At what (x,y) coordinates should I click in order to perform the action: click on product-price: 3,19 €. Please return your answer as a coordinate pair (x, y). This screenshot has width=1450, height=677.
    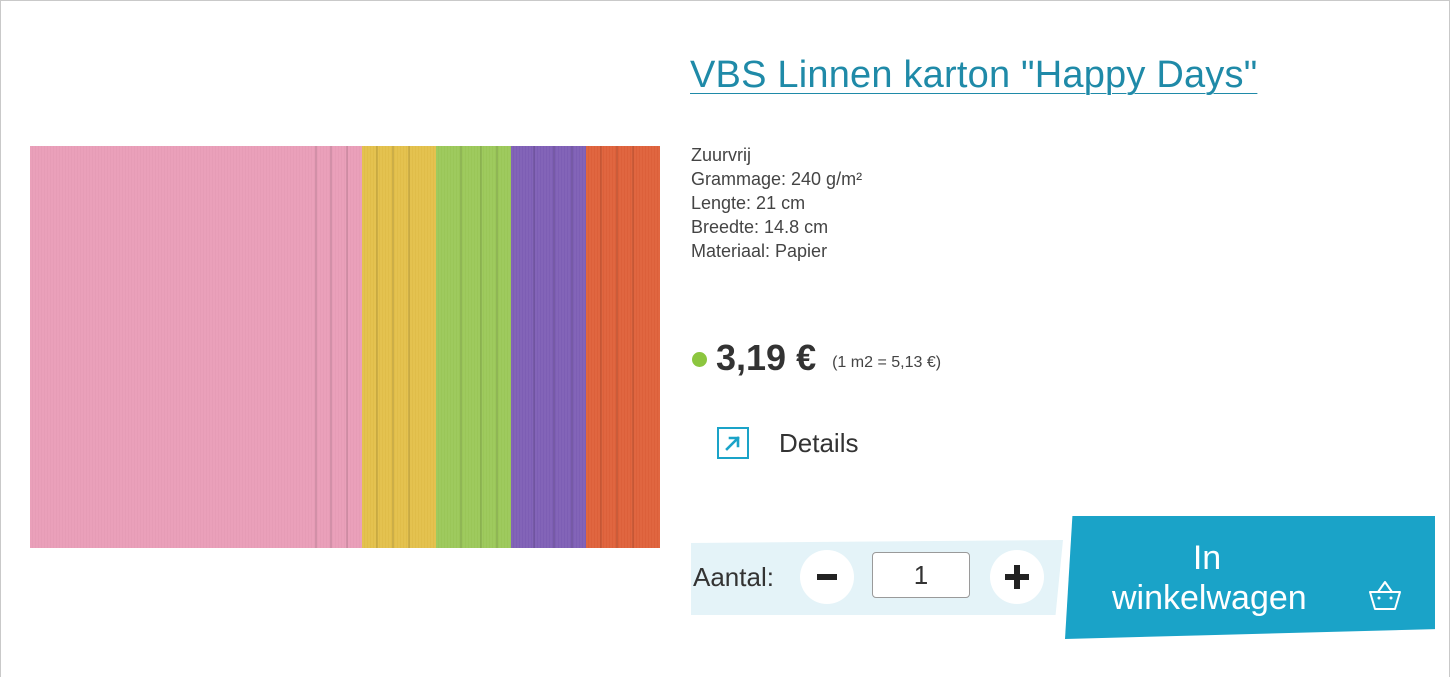
    Looking at the image, I should click on (766, 357).